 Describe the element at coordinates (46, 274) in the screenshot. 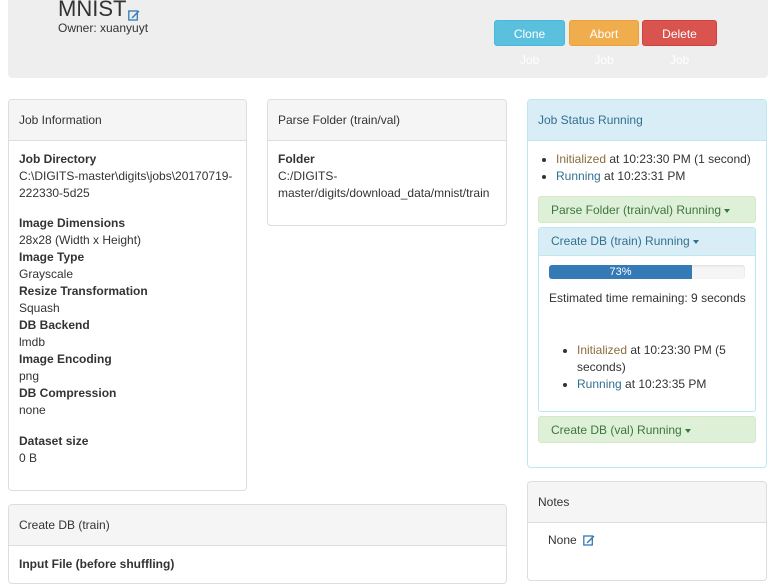

I see `image-type-value: Grayscale` at that location.